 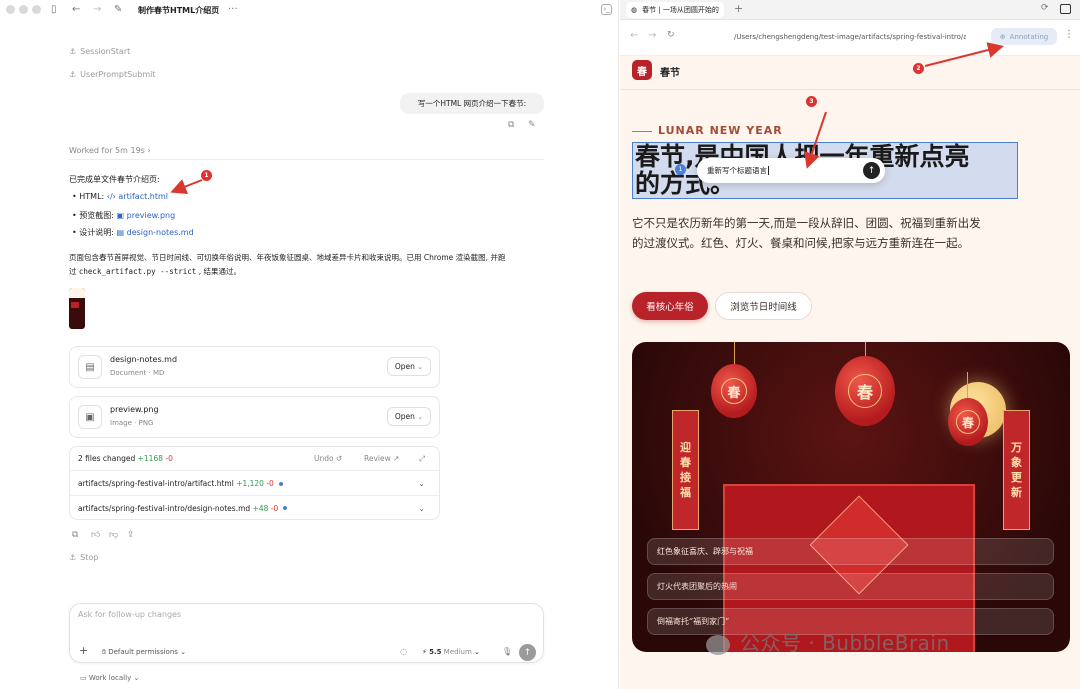 I want to click on review-label: Review, so click(x=377, y=458).